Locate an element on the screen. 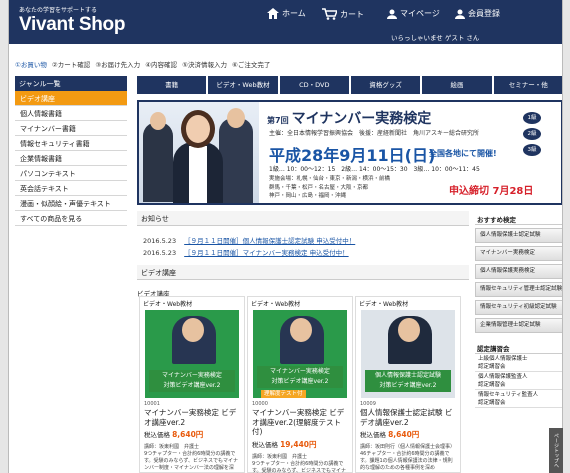  banner-venue-line: 群馬・千葉・松戸・名古屋・大阪・京都 is located at coordinates (319, 187).